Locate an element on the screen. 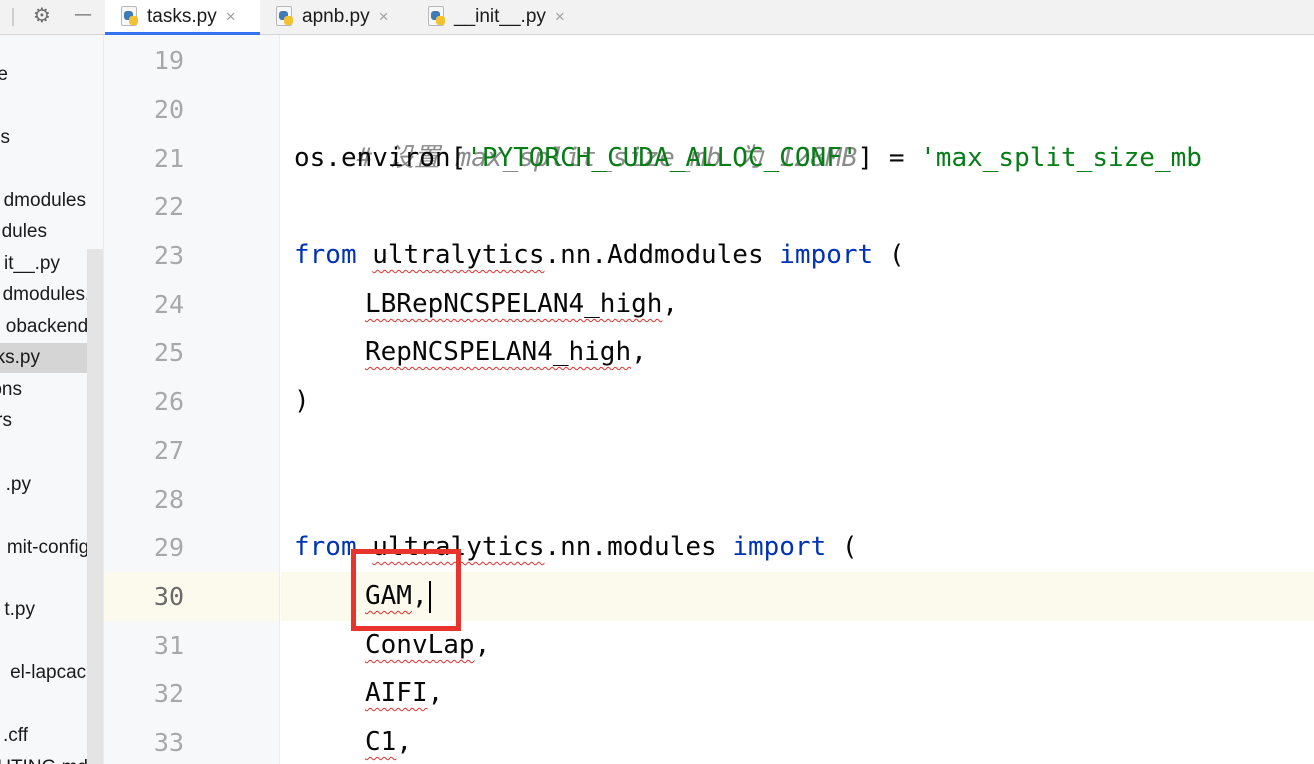  tree-item-label: dmodules is located at coordinates (44, 200).